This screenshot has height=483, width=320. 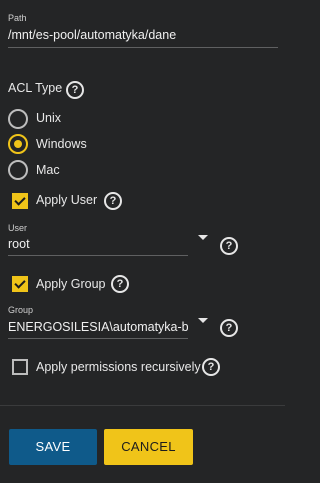 I want to click on group-underline, so click(x=98, y=338).